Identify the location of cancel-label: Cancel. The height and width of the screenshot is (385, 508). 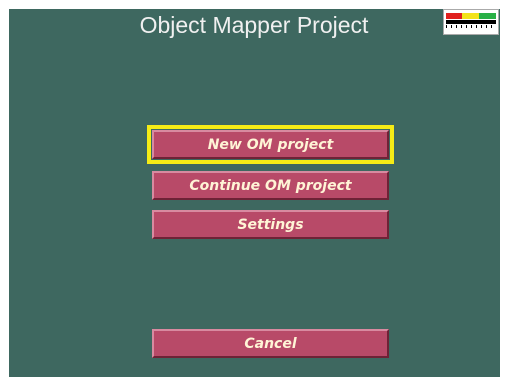
(270, 343).